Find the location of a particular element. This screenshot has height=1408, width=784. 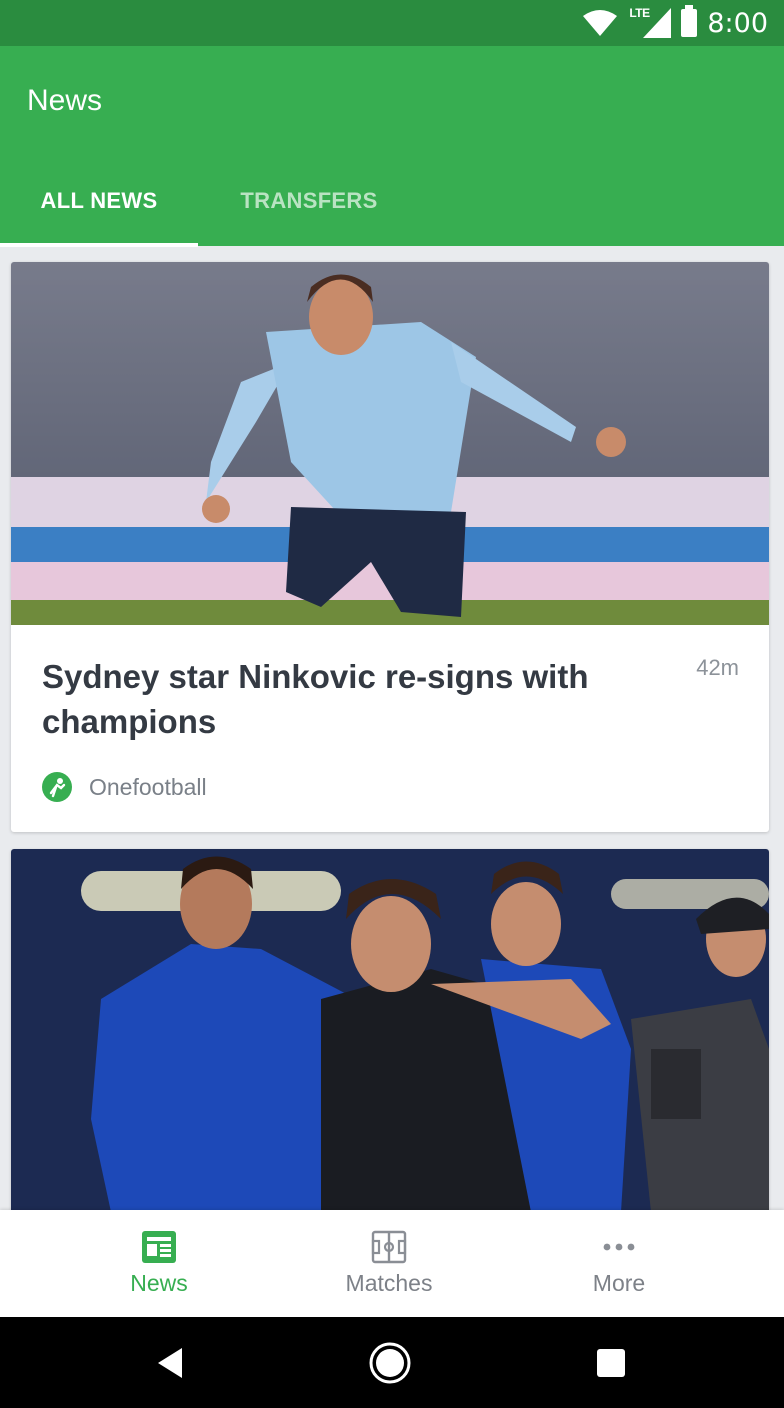

pitch-icon is located at coordinates (389, 1247).